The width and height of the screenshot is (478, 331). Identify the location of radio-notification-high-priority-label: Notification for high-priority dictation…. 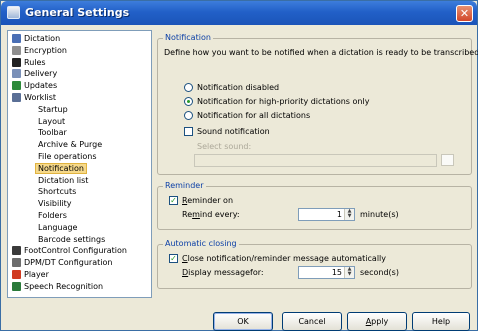
(283, 101).